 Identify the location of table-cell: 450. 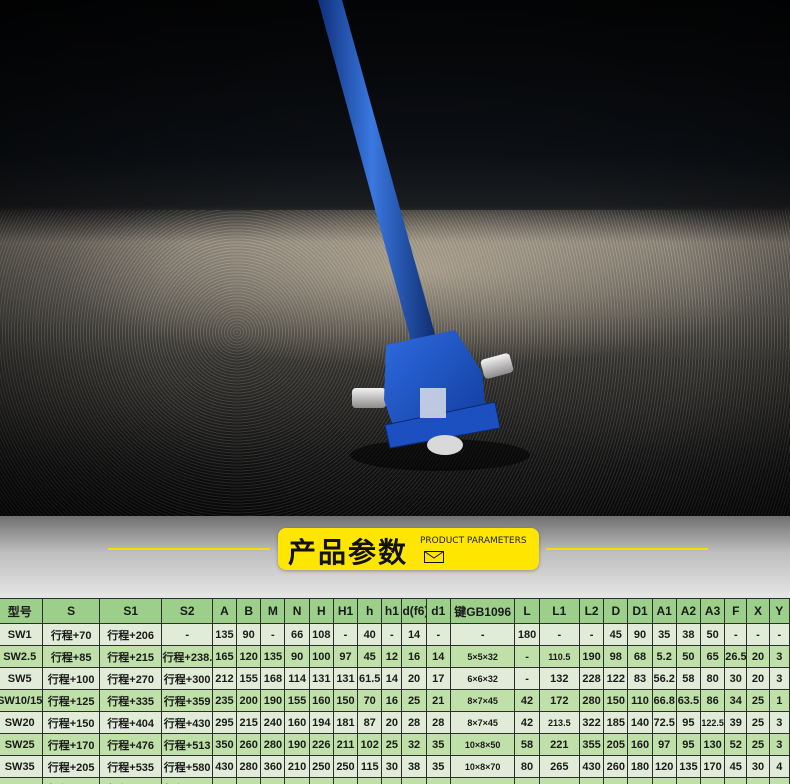
(591, 780).